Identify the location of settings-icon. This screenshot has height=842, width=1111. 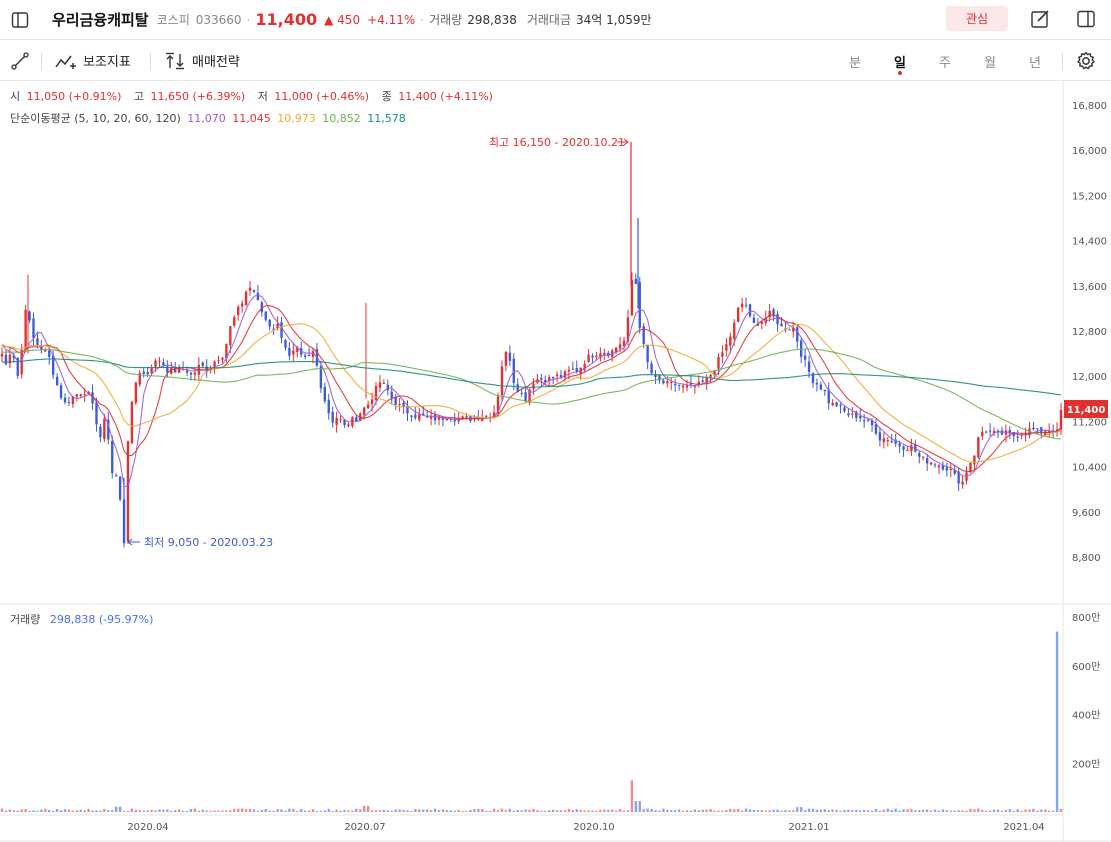
(1086, 60).